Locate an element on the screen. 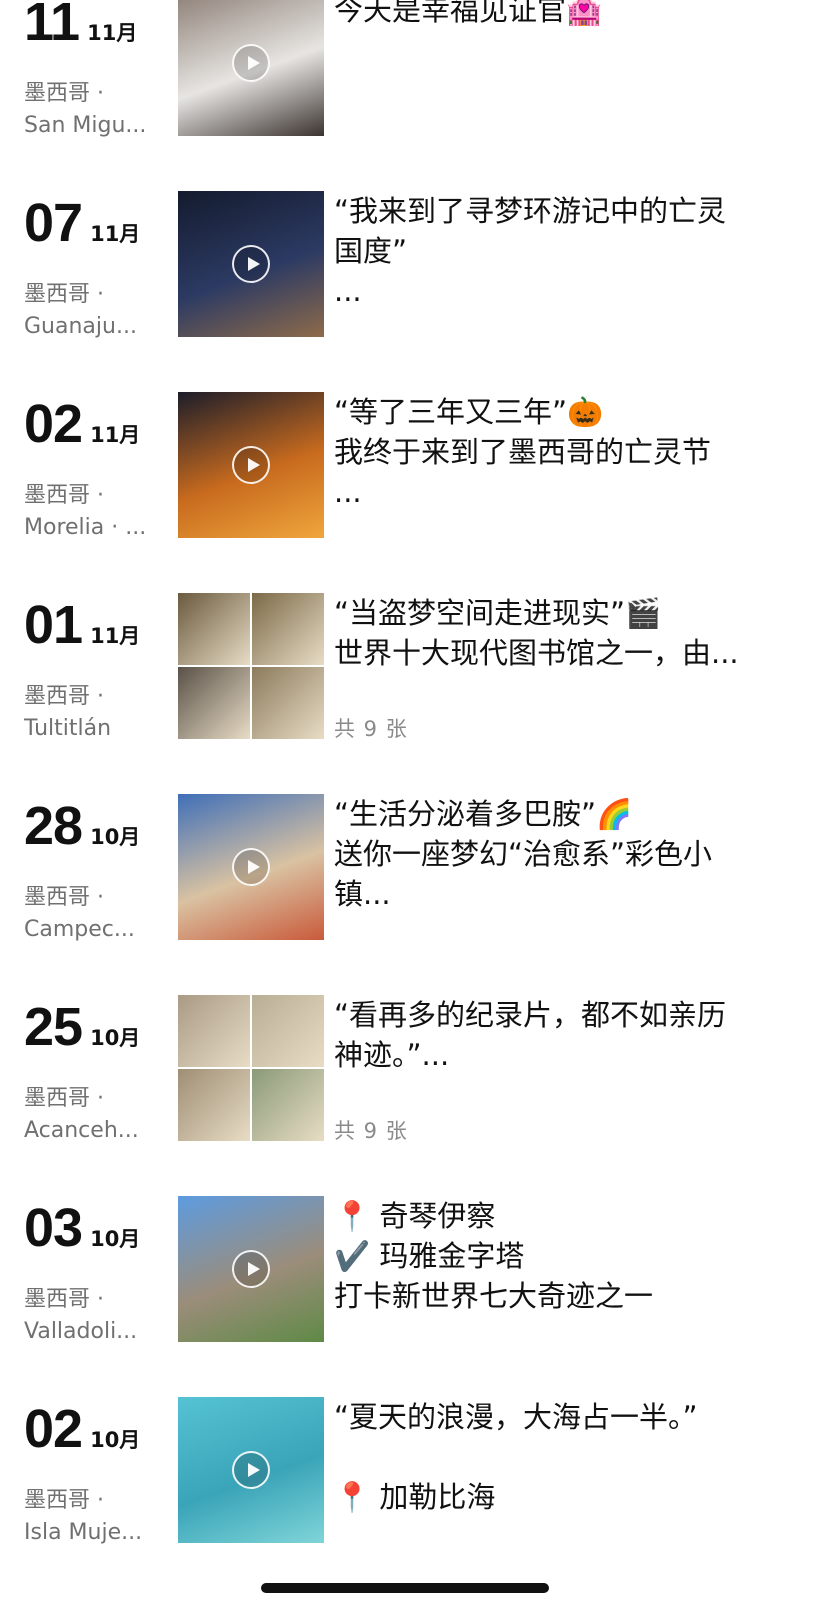 The width and height of the screenshot is (828, 1605). post-day: 07 is located at coordinates (53, 223).